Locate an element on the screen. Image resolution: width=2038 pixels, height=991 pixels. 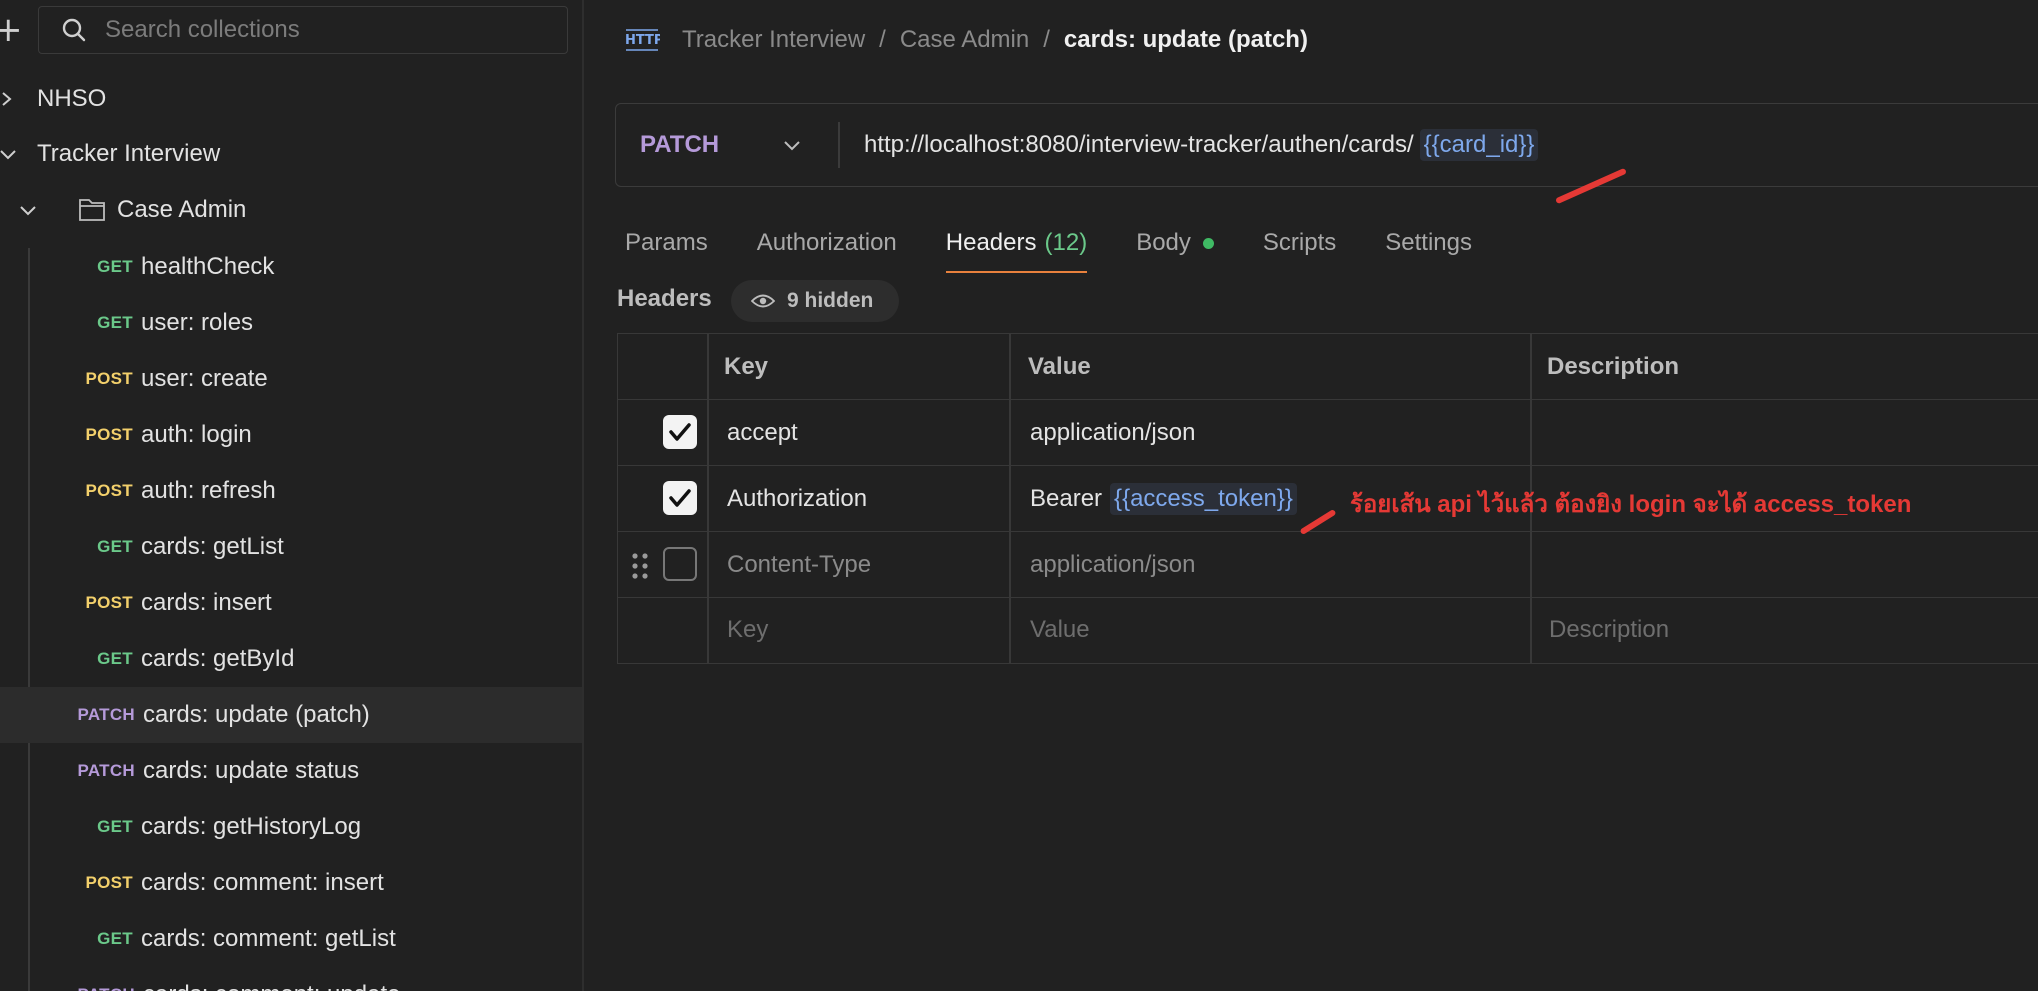
request-label: cards: comment: getList is located at coordinates (268, 938).